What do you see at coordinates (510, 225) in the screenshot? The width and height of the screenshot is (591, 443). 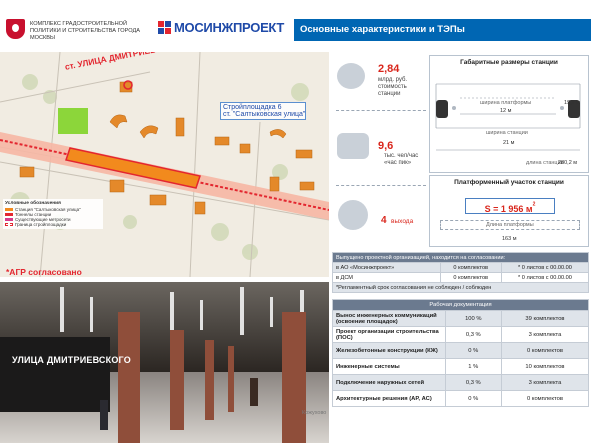 I see `platform-length-label: Длина платформы` at bounding box center [510, 225].